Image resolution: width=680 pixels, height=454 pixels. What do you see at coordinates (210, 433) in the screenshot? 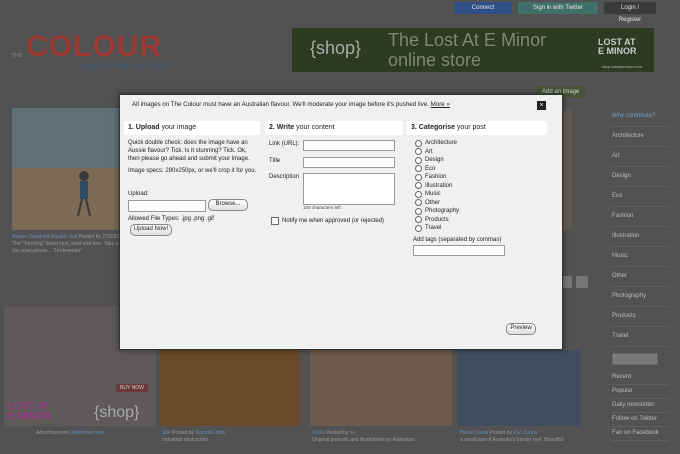
I see `photo-author-2: Dummit Jubb` at bounding box center [210, 433].